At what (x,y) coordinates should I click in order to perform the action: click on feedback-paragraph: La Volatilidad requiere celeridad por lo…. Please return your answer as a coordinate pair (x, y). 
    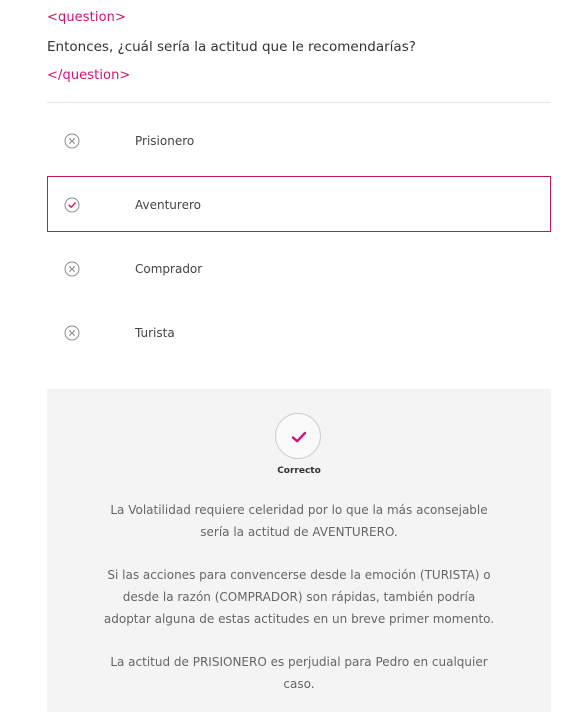
    Looking at the image, I should click on (299, 521).